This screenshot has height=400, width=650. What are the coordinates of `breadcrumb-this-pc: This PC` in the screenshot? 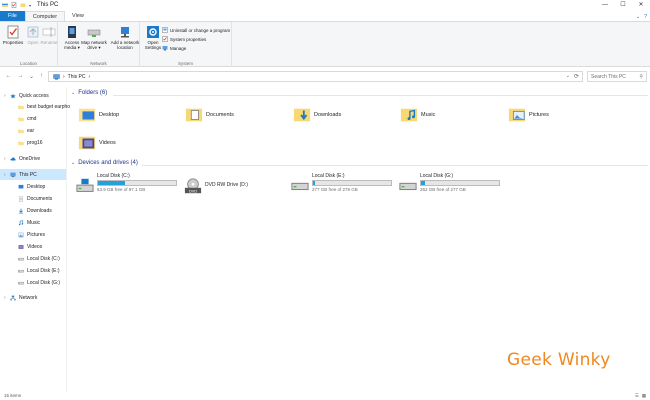 It's located at (77, 77).